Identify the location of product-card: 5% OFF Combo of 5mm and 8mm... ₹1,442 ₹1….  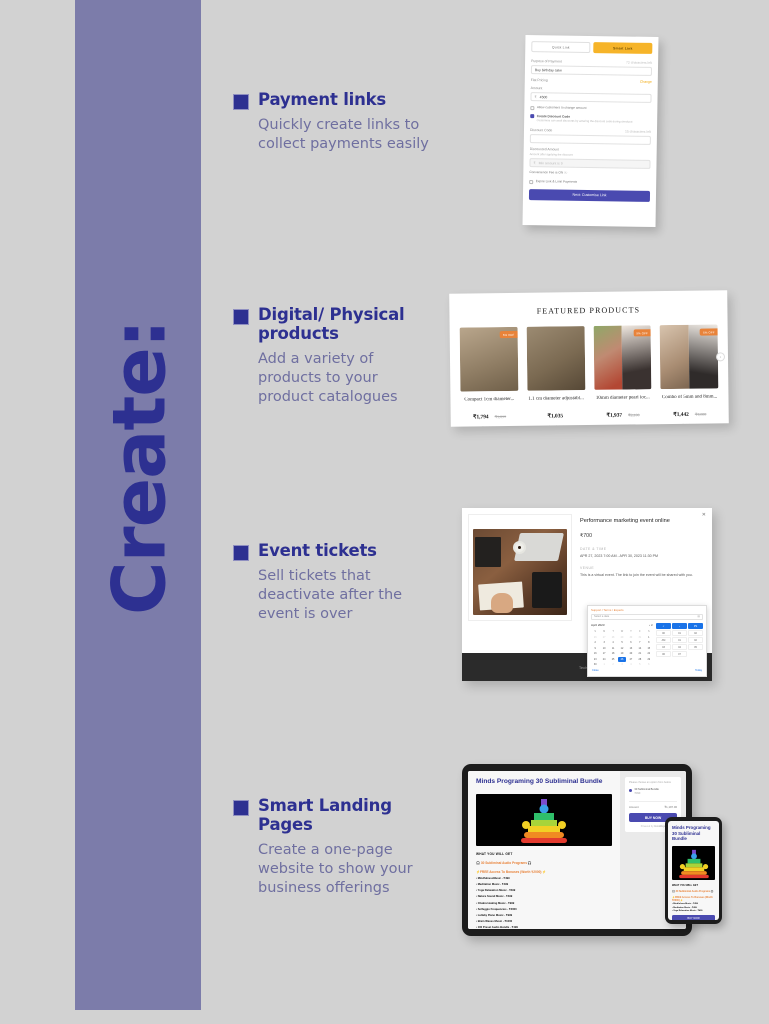
(689, 375).